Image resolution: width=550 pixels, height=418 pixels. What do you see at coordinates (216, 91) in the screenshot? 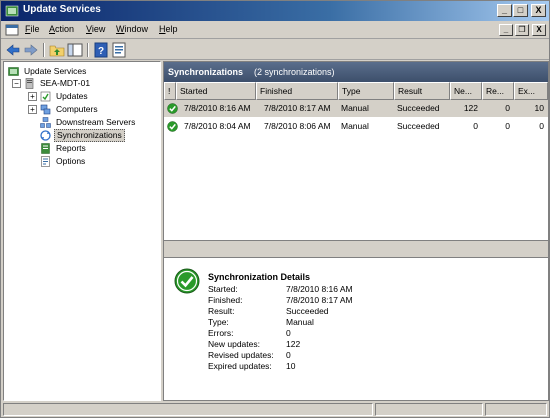
I see `column-header-started: Started` at bounding box center [216, 91].